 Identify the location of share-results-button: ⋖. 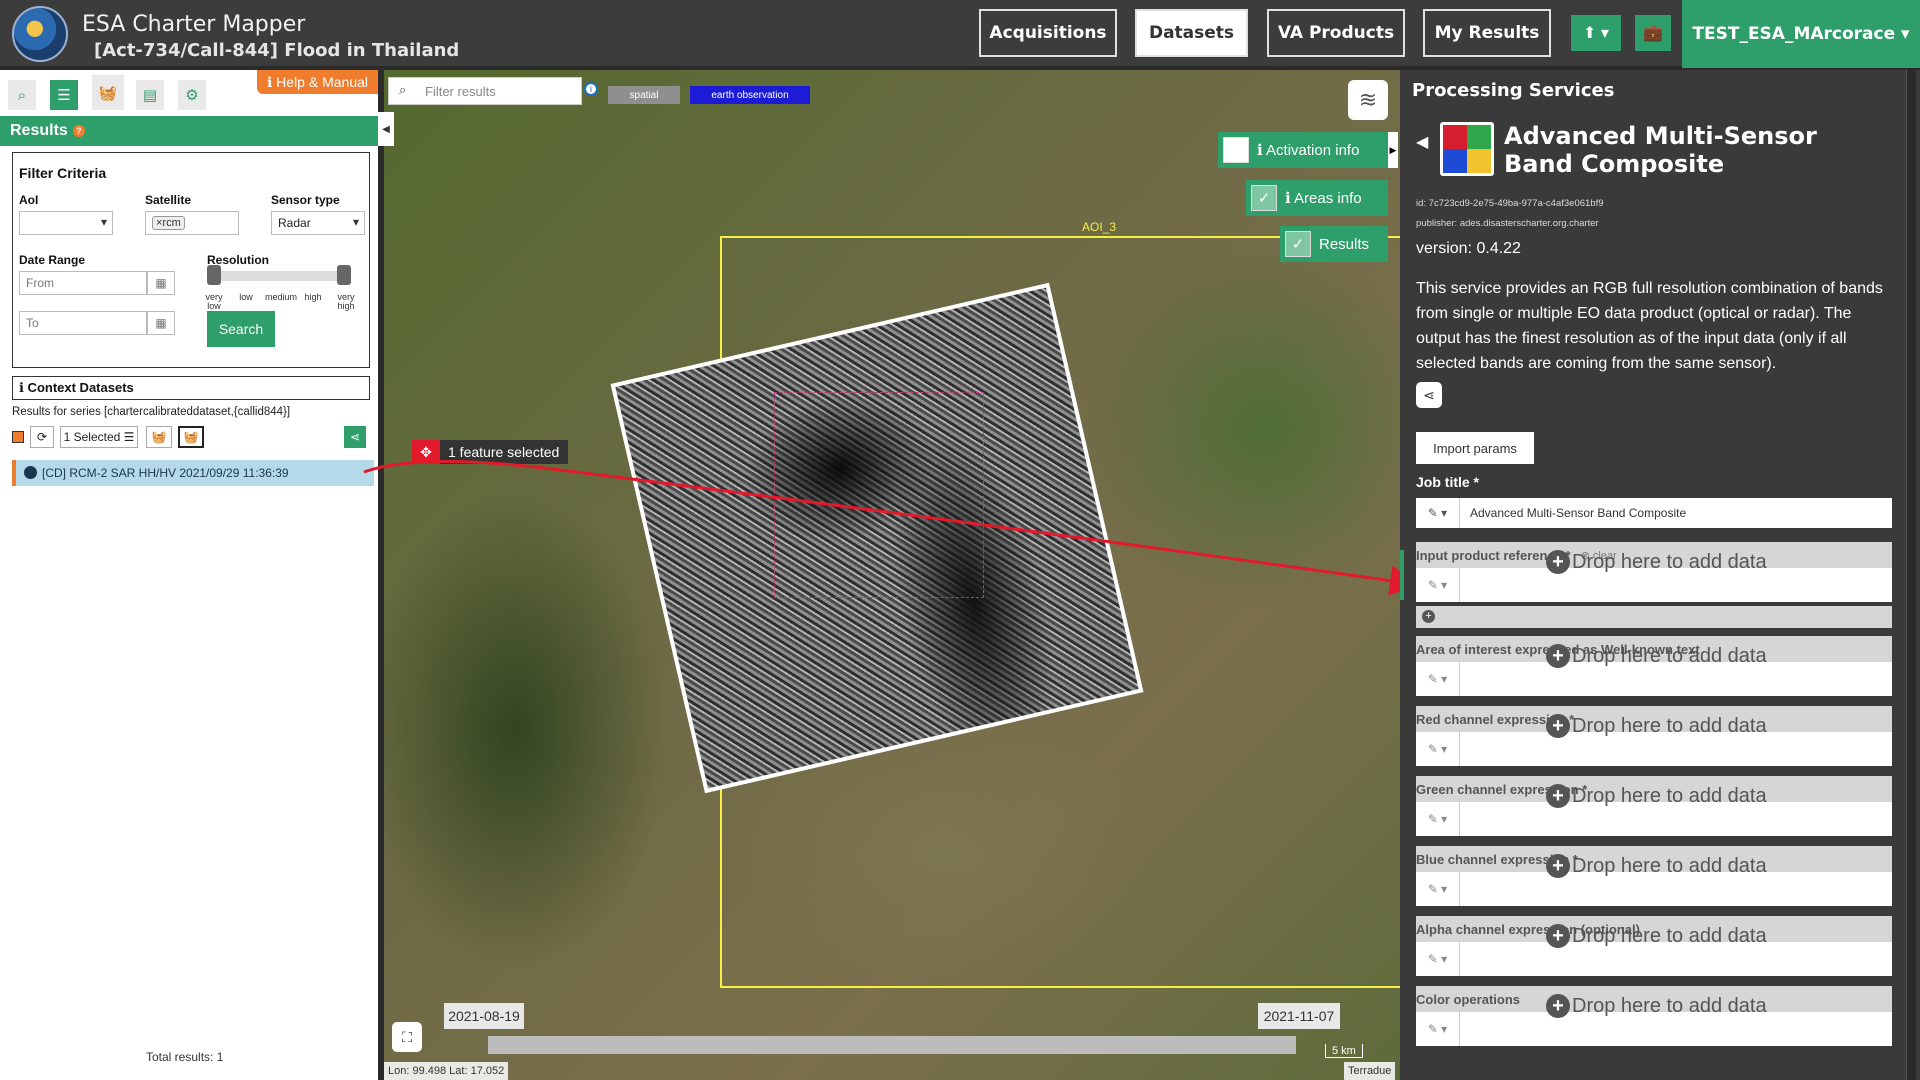
(355, 437).